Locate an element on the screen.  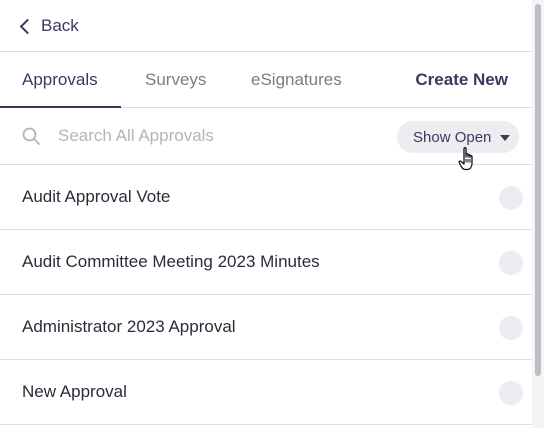
scrollbar-thumb is located at coordinates (538, 190).